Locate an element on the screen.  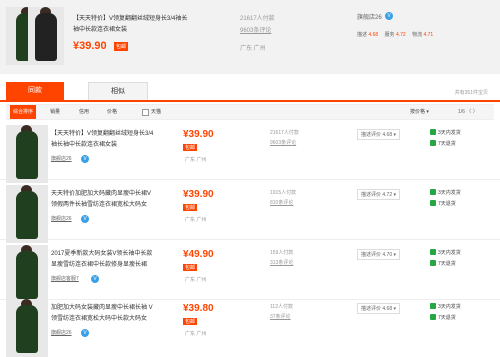
rating-dropdown: 描述评价 4.72 ▾ is located at coordinates (379, 194).